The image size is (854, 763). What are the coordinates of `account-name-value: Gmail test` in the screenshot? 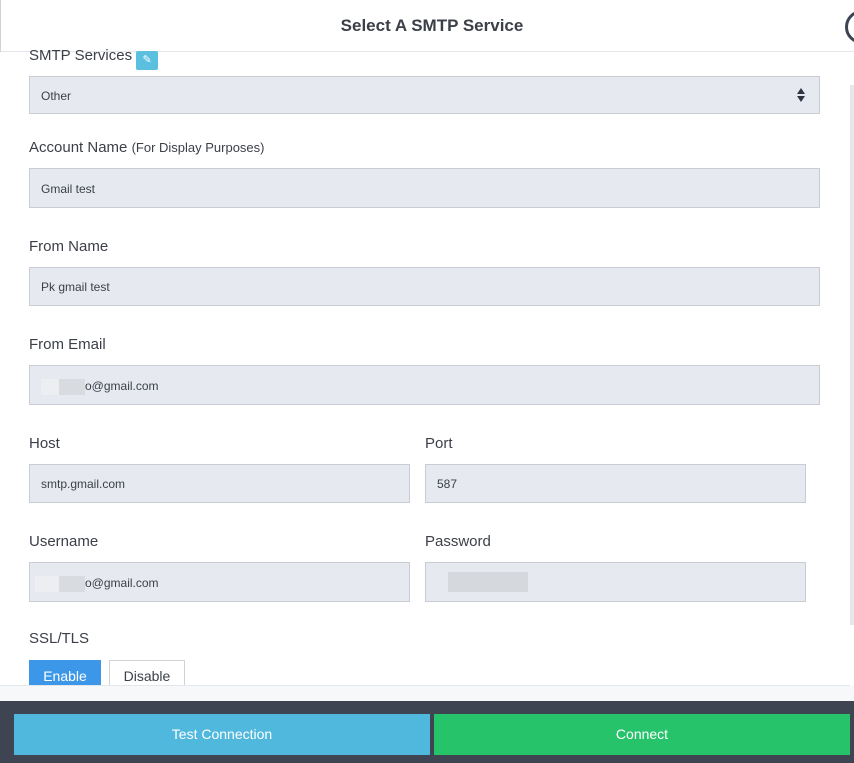 It's located at (68, 189).